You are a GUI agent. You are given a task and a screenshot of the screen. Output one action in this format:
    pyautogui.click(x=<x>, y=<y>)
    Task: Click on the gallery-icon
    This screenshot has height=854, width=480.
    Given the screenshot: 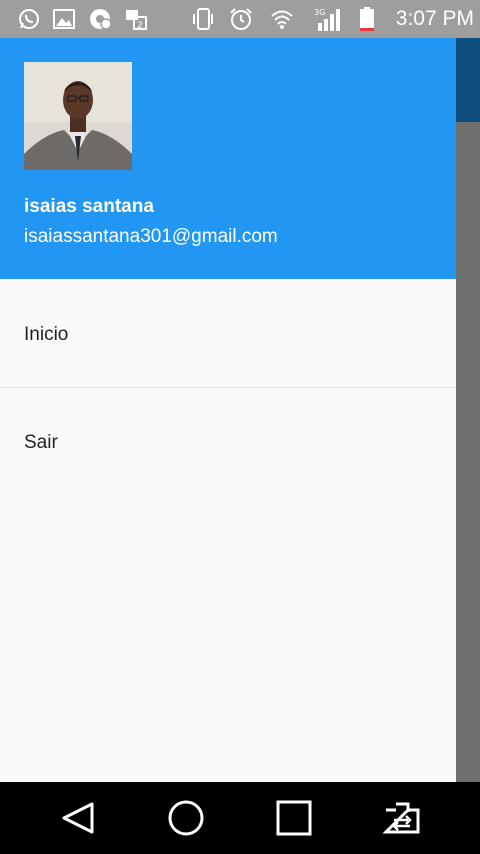 What is the action you would take?
    pyautogui.click(x=64, y=19)
    